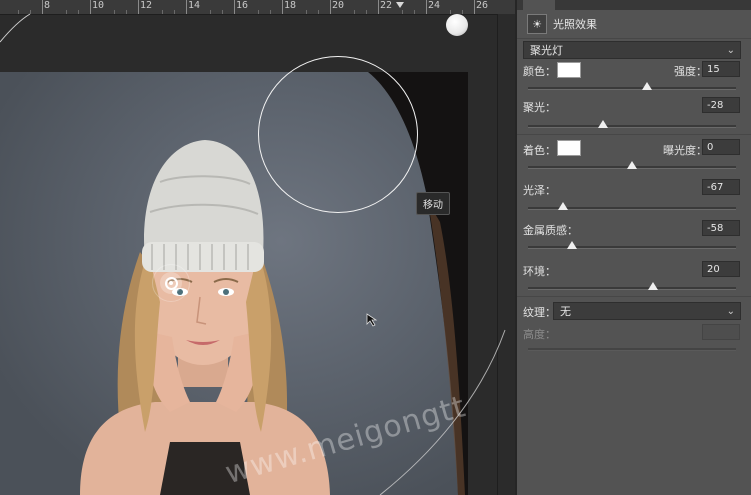 The width and height of the screenshot is (751, 495). I want to click on metallic-slider, so click(632, 245).